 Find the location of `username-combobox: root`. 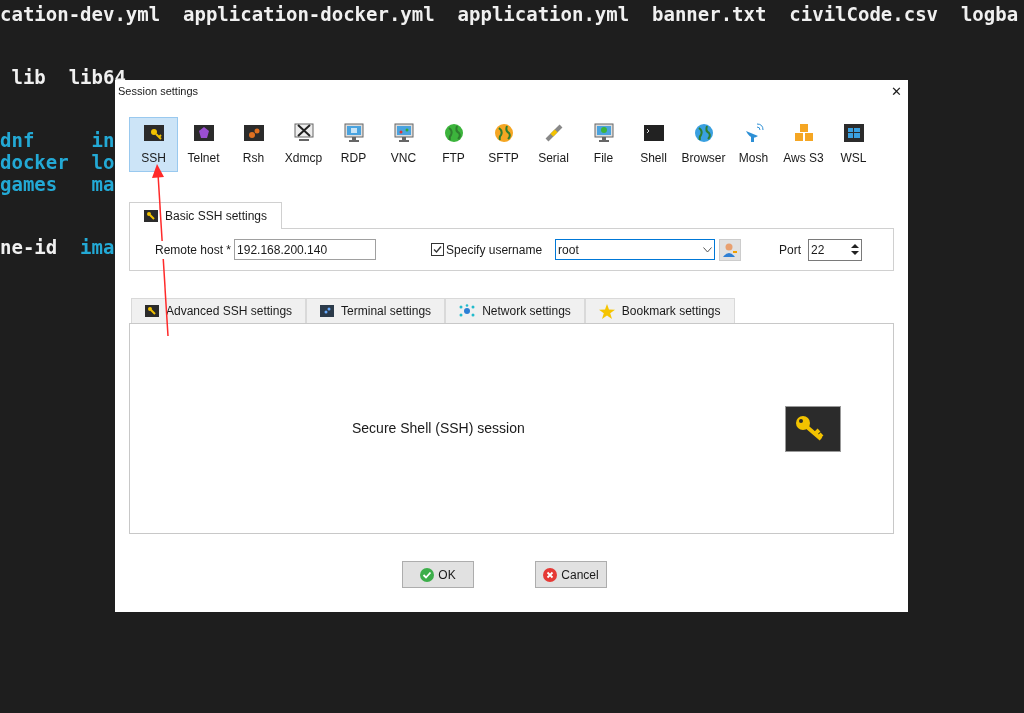

username-combobox: root is located at coordinates (635, 249).